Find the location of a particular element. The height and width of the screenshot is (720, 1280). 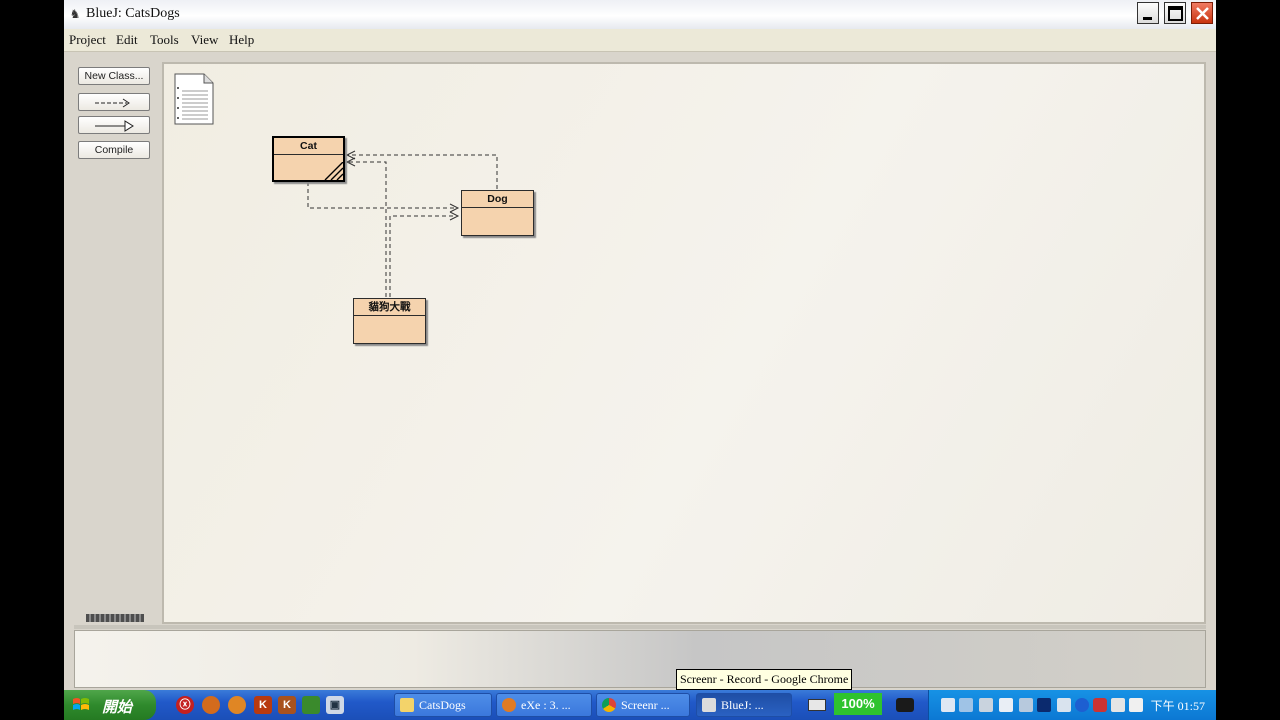

menu-project: Project is located at coordinates (87, 40).